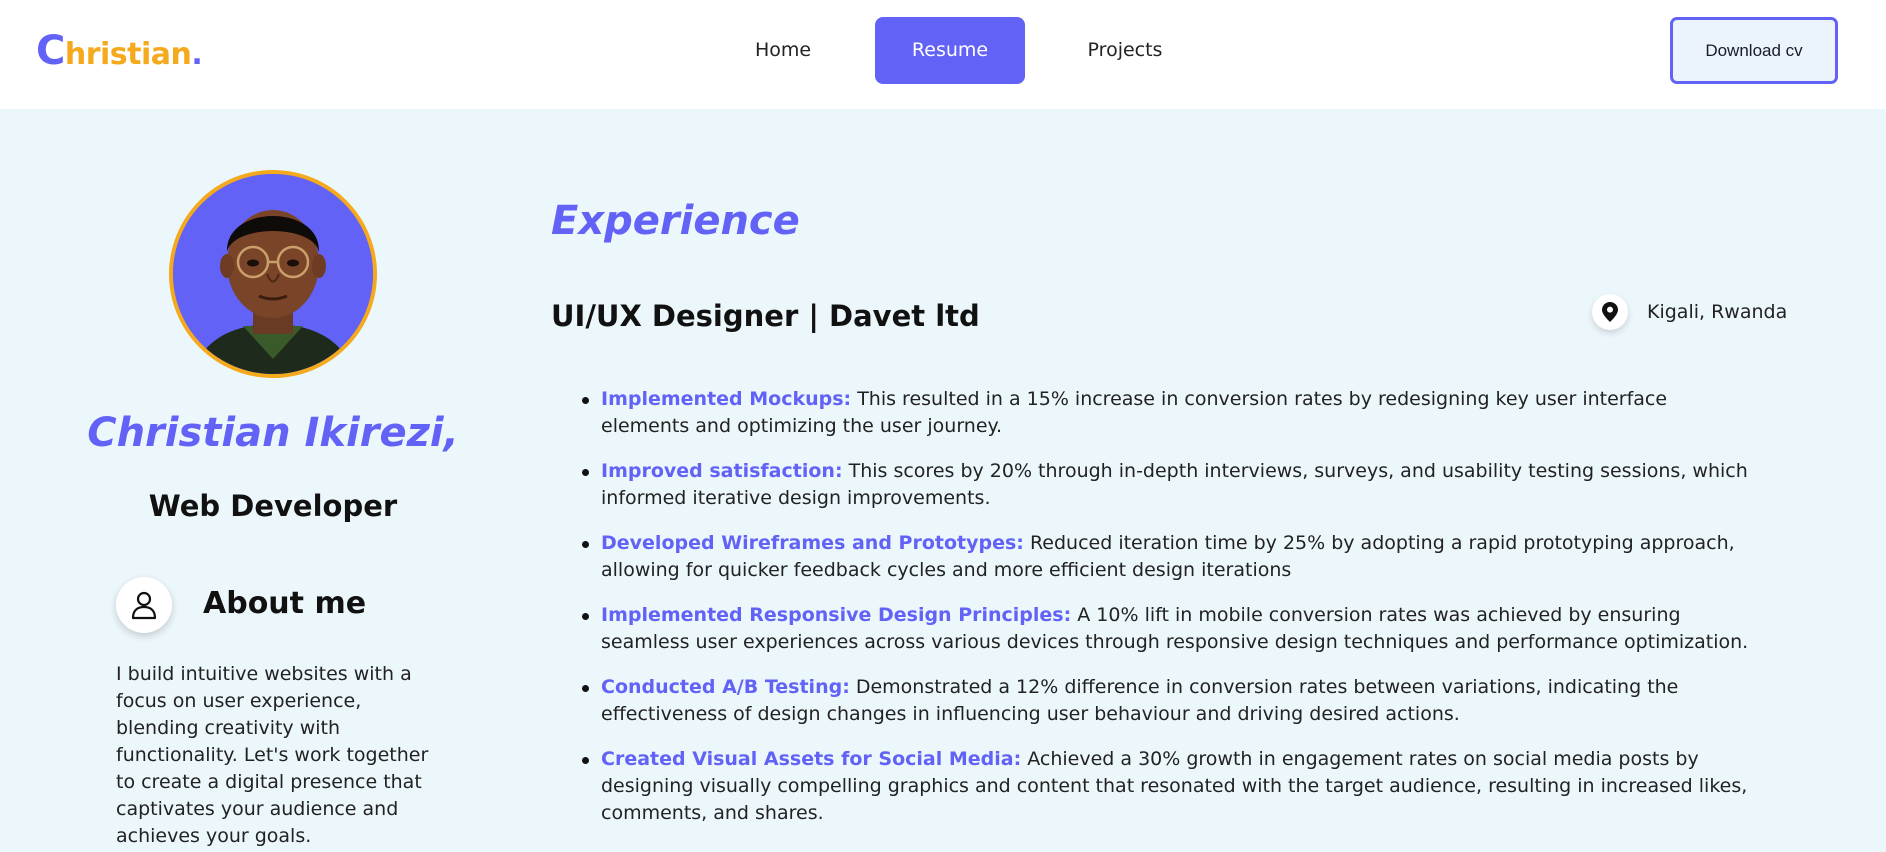 The width and height of the screenshot is (1886, 852). What do you see at coordinates (144, 605) in the screenshot?
I see `user-icon` at bounding box center [144, 605].